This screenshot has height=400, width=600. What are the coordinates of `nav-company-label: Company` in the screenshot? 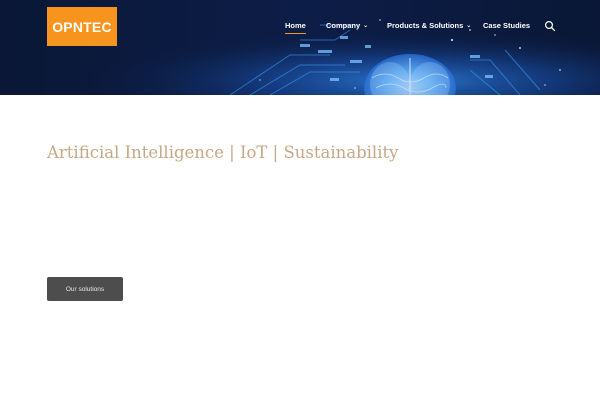 It's located at (343, 25).